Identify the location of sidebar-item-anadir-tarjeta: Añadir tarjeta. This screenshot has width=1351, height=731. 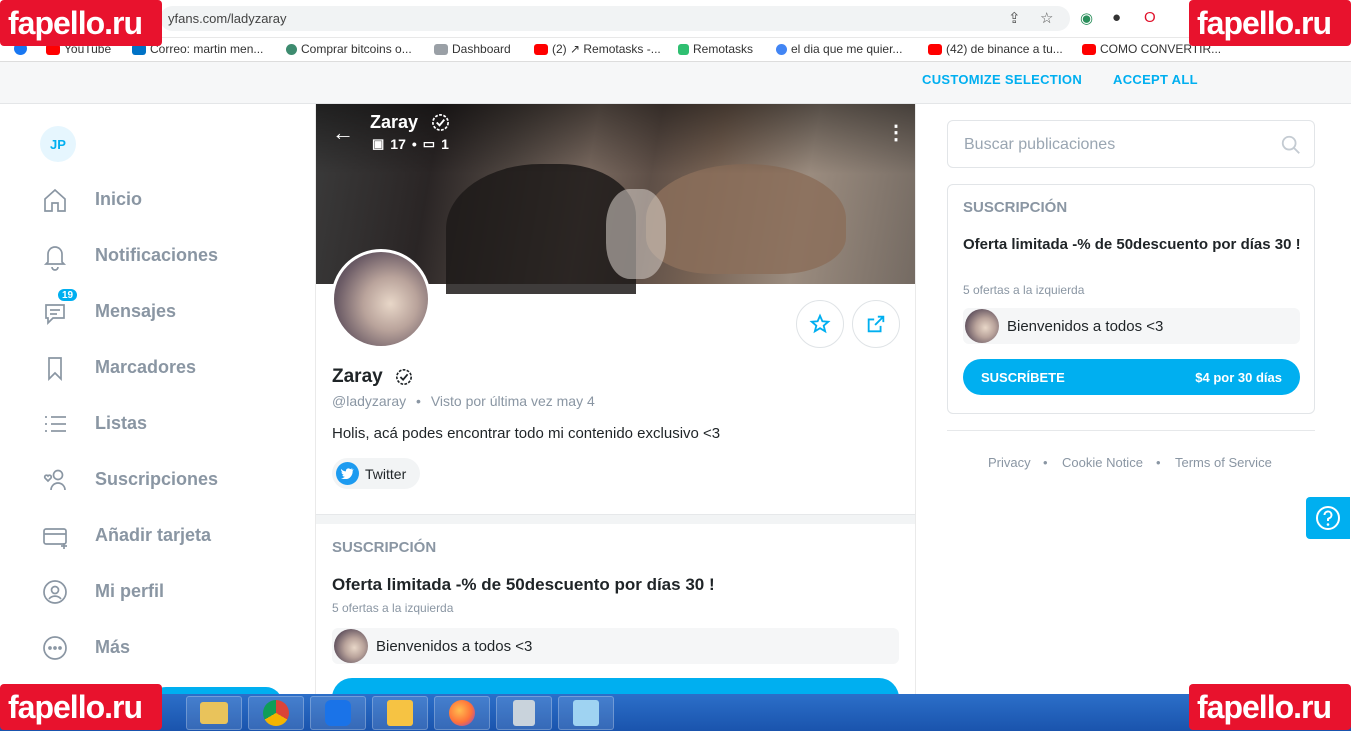
(125, 536).